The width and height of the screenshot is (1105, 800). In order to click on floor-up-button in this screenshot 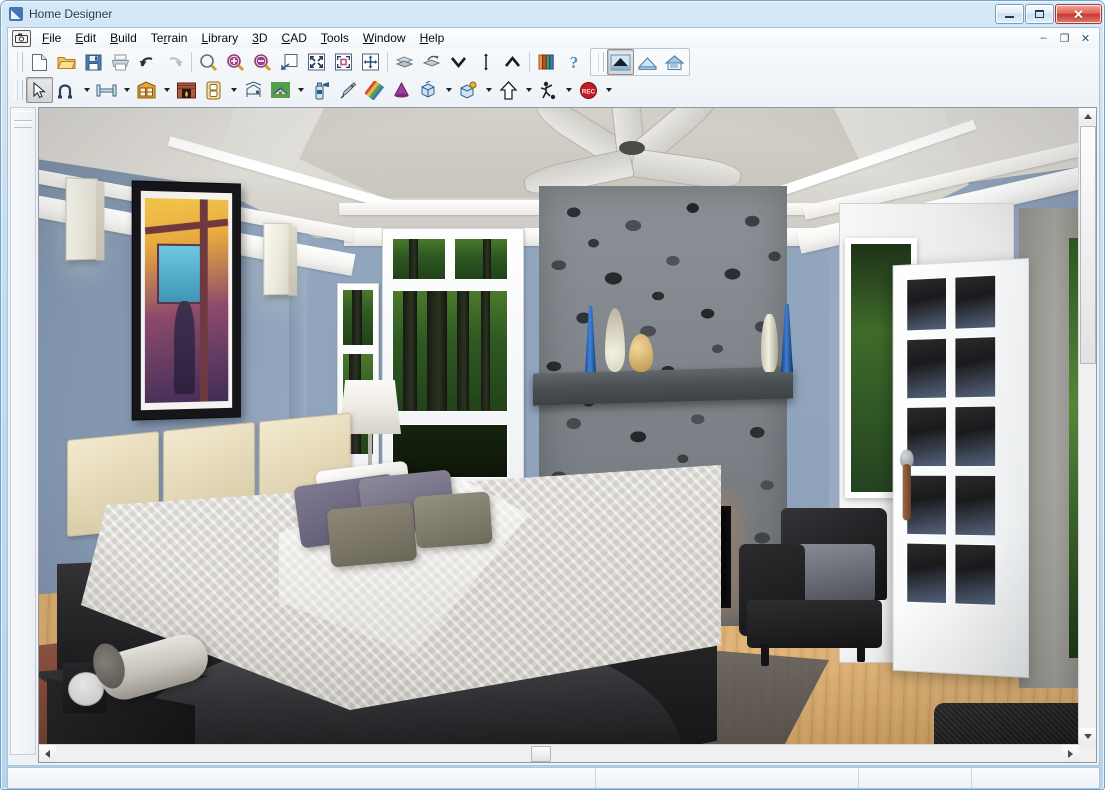, I will do `click(431, 62)`.